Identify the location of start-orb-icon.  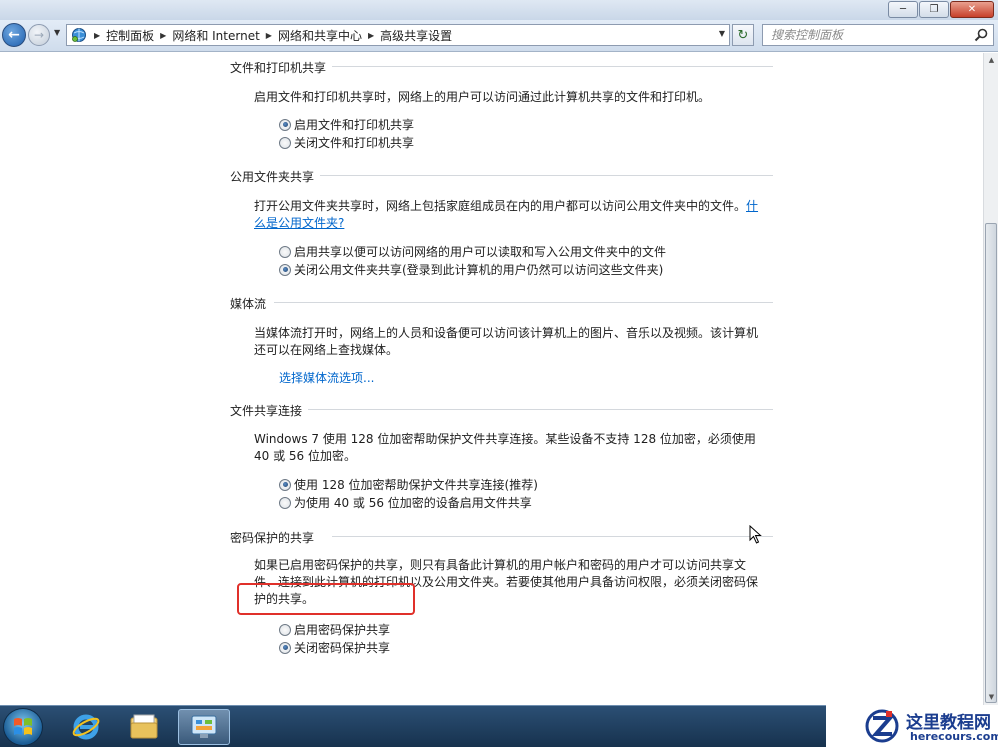
(23, 726).